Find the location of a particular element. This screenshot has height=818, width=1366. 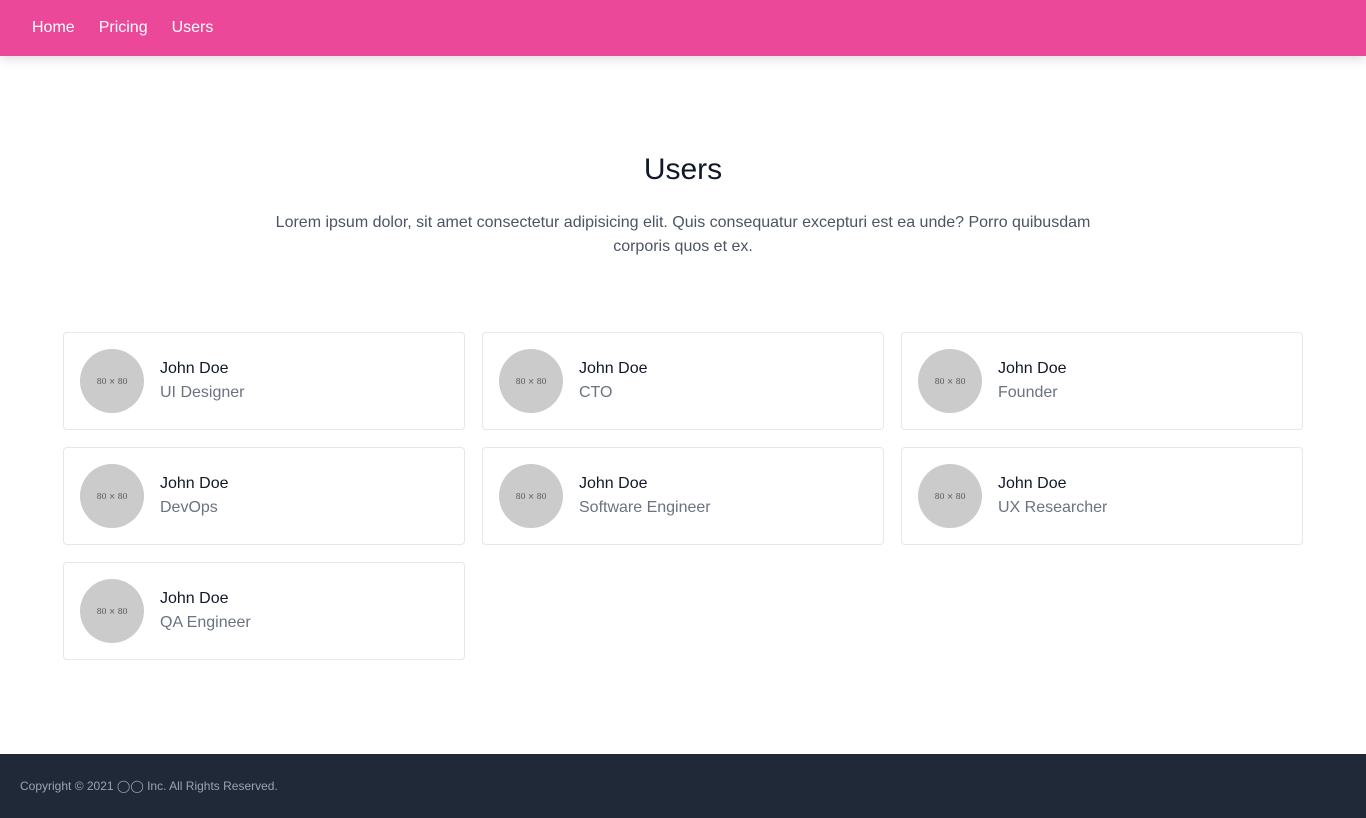

top-navbar: Home Pricing Users is located at coordinates (683, 28).